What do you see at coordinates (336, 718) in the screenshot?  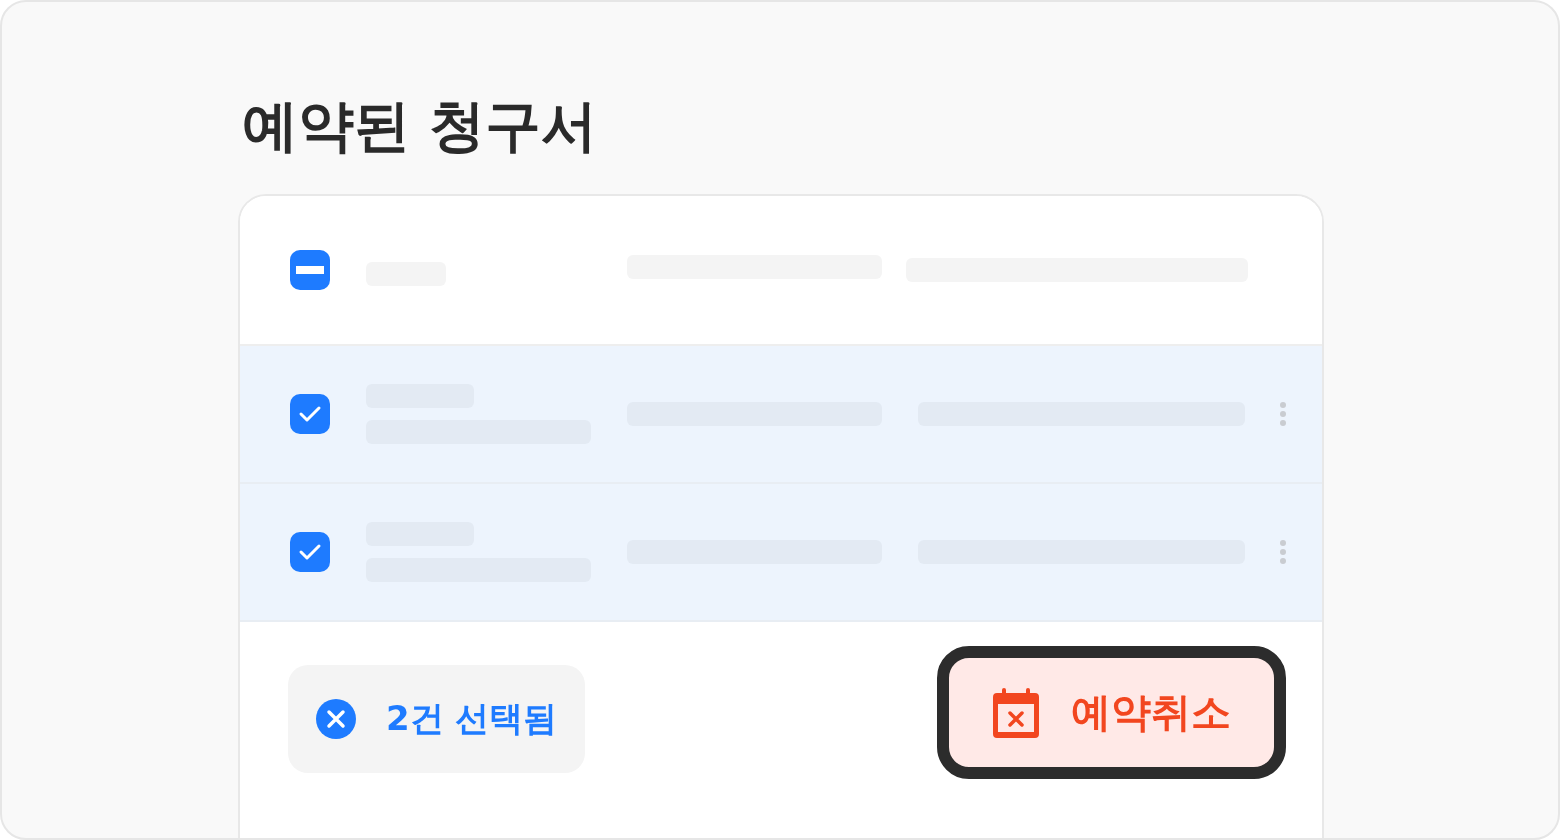 I see `clear-icon` at bounding box center [336, 718].